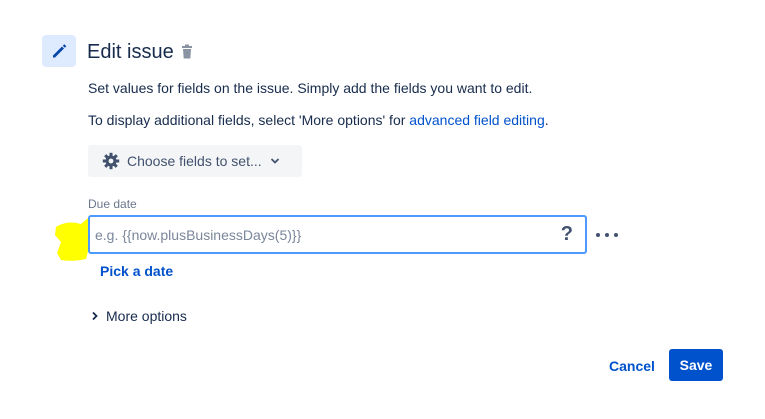 The height and width of the screenshot is (419, 765). What do you see at coordinates (95, 316) in the screenshot?
I see `chevron-right-icon` at bounding box center [95, 316].